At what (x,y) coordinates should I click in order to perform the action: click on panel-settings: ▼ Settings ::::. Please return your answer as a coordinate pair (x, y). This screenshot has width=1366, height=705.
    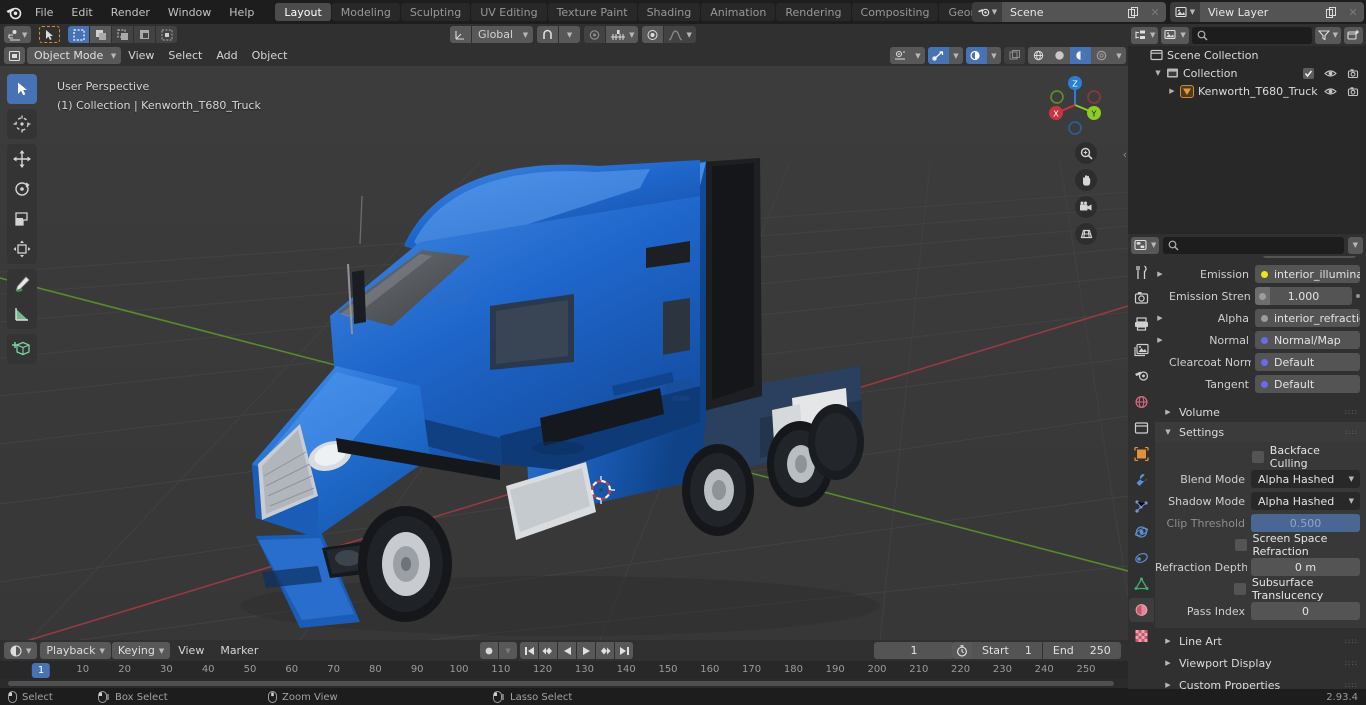
    Looking at the image, I should click on (1260, 432).